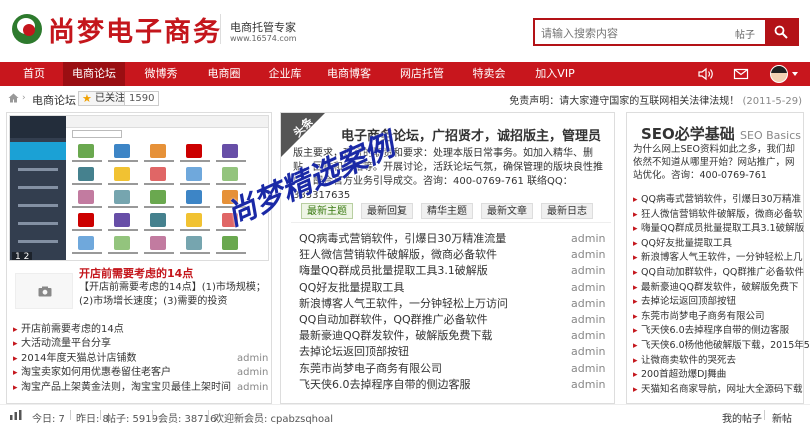 This screenshot has width=810, height=425. Describe the element at coordinates (452, 336) in the screenshot. I see `thread-row: 最新豪迪QQ群发软件，破解版免费下载 admin` at that location.